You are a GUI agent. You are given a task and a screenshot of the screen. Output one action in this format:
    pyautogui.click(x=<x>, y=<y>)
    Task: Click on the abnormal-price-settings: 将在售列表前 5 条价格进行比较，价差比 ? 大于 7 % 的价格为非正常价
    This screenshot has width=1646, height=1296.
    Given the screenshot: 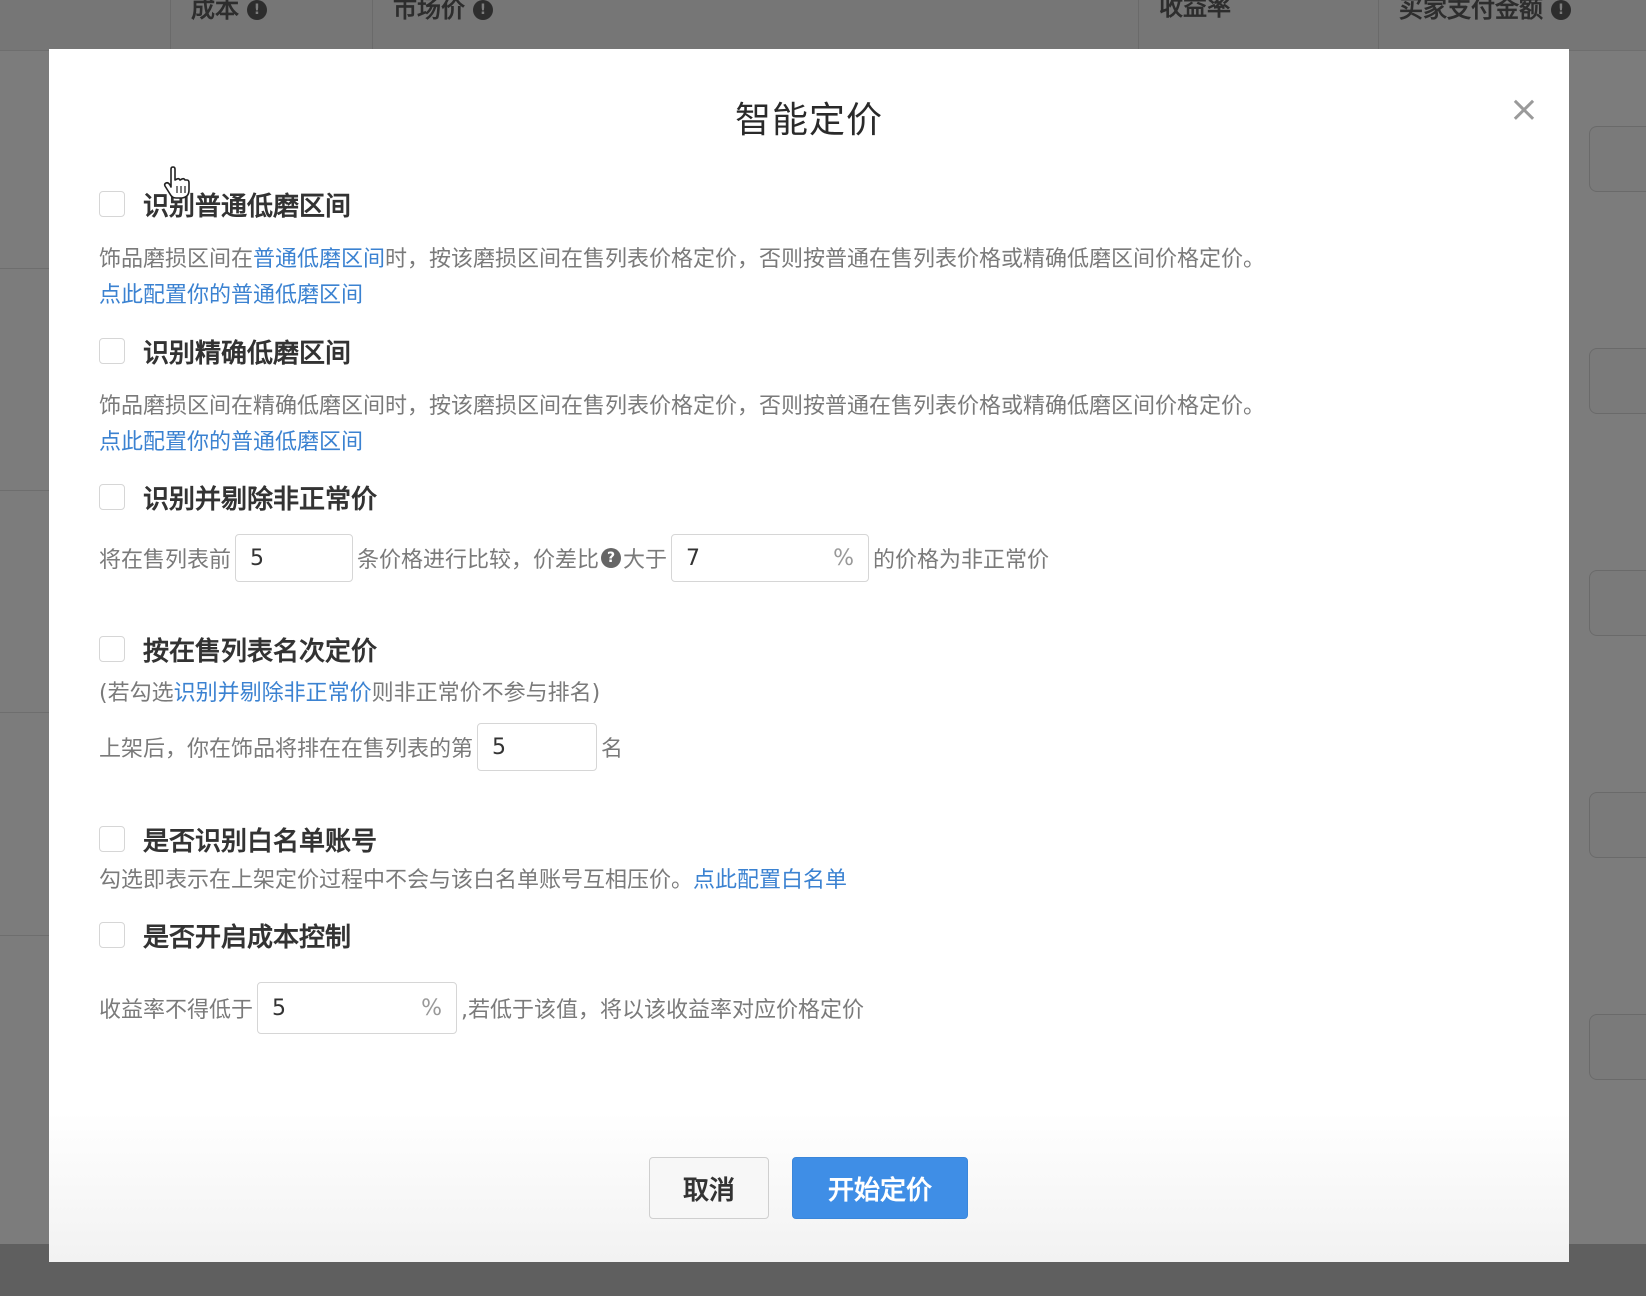 What is the action you would take?
    pyautogui.click(x=574, y=558)
    